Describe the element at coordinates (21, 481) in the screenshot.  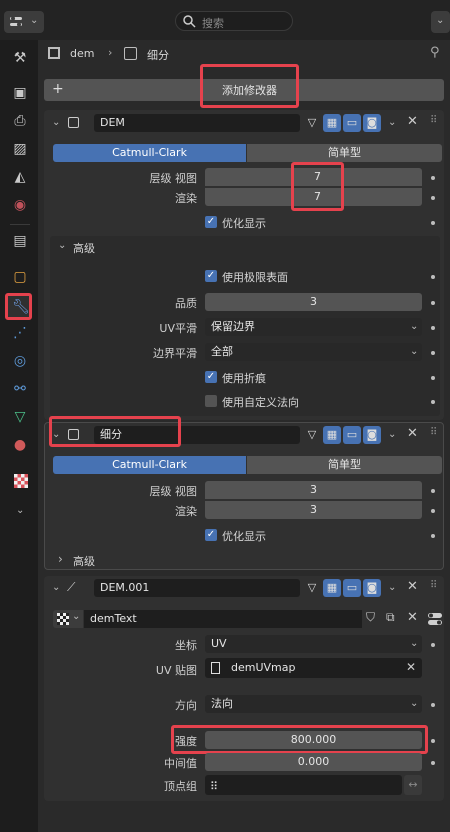
I see `tab-texture` at that location.